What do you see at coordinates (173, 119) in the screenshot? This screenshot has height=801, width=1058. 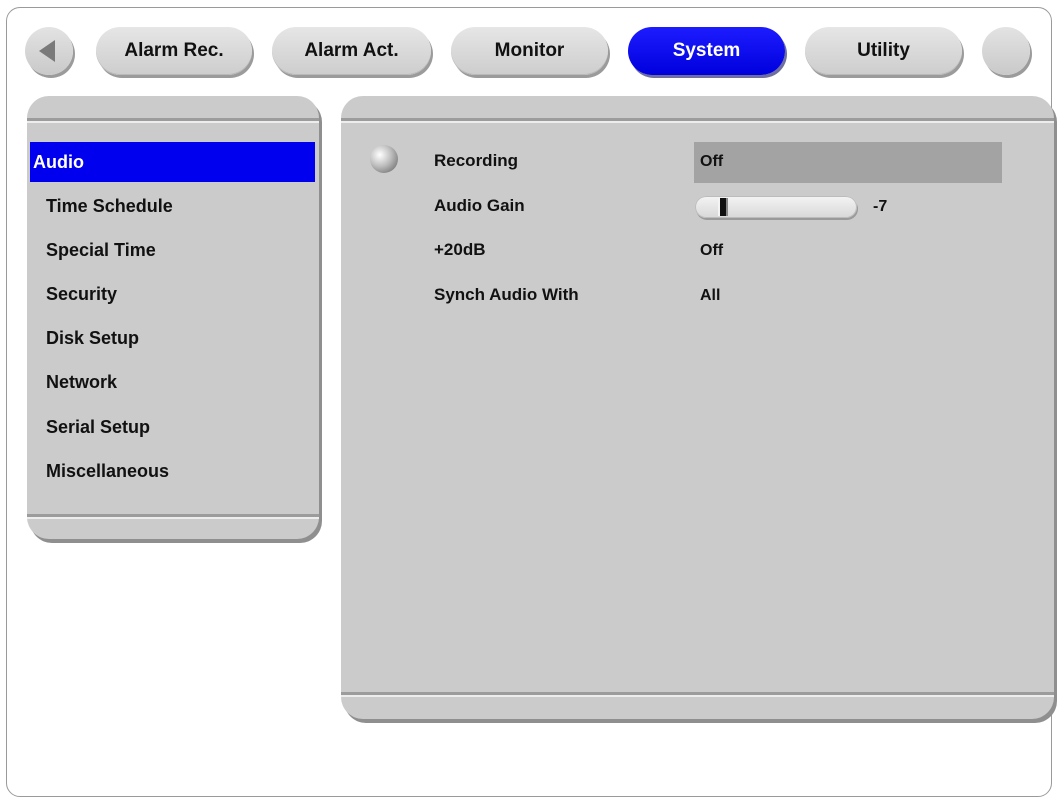 I see `menu-top-divider` at bounding box center [173, 119].